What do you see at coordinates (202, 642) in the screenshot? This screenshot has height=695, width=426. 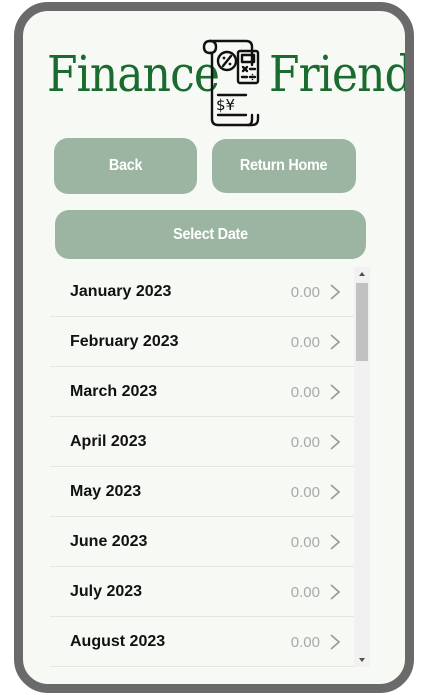 I see `list-item: August 2023 0.00` at bounding box center [202, 642].